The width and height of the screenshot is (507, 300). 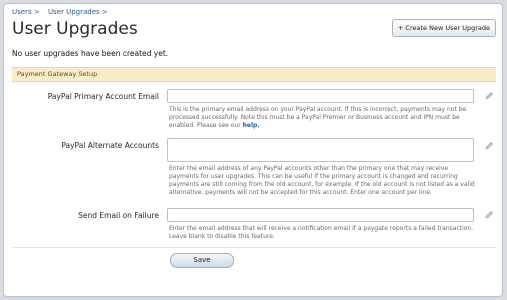 I want to click on breadcrumb-users: Users >, so click(x=26, y=12).